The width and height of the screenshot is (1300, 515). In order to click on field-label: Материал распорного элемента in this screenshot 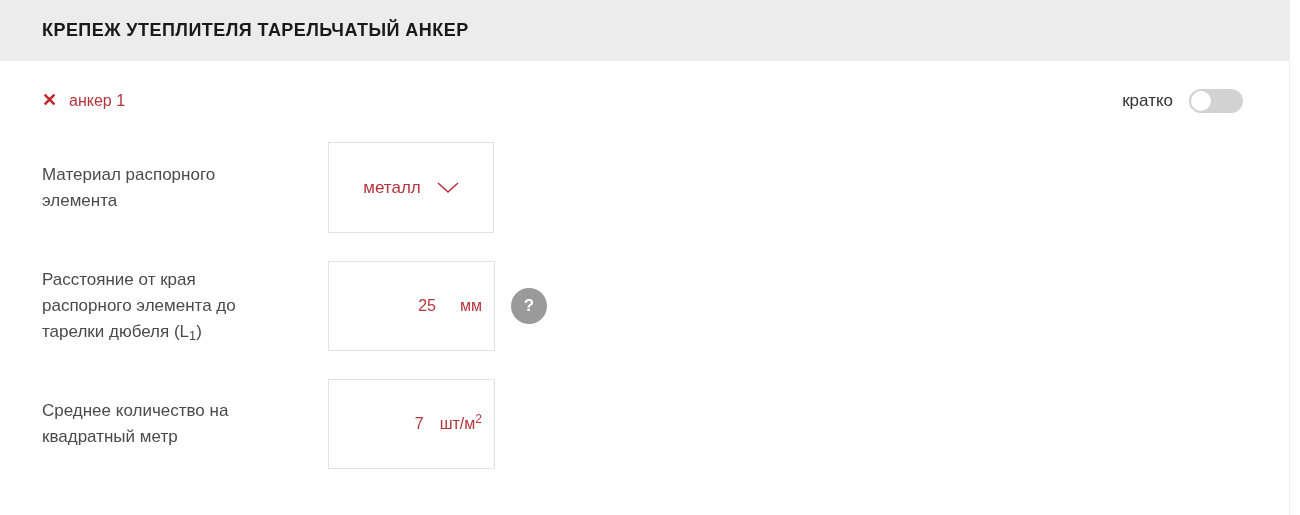, I will do `click(129, 187)`.